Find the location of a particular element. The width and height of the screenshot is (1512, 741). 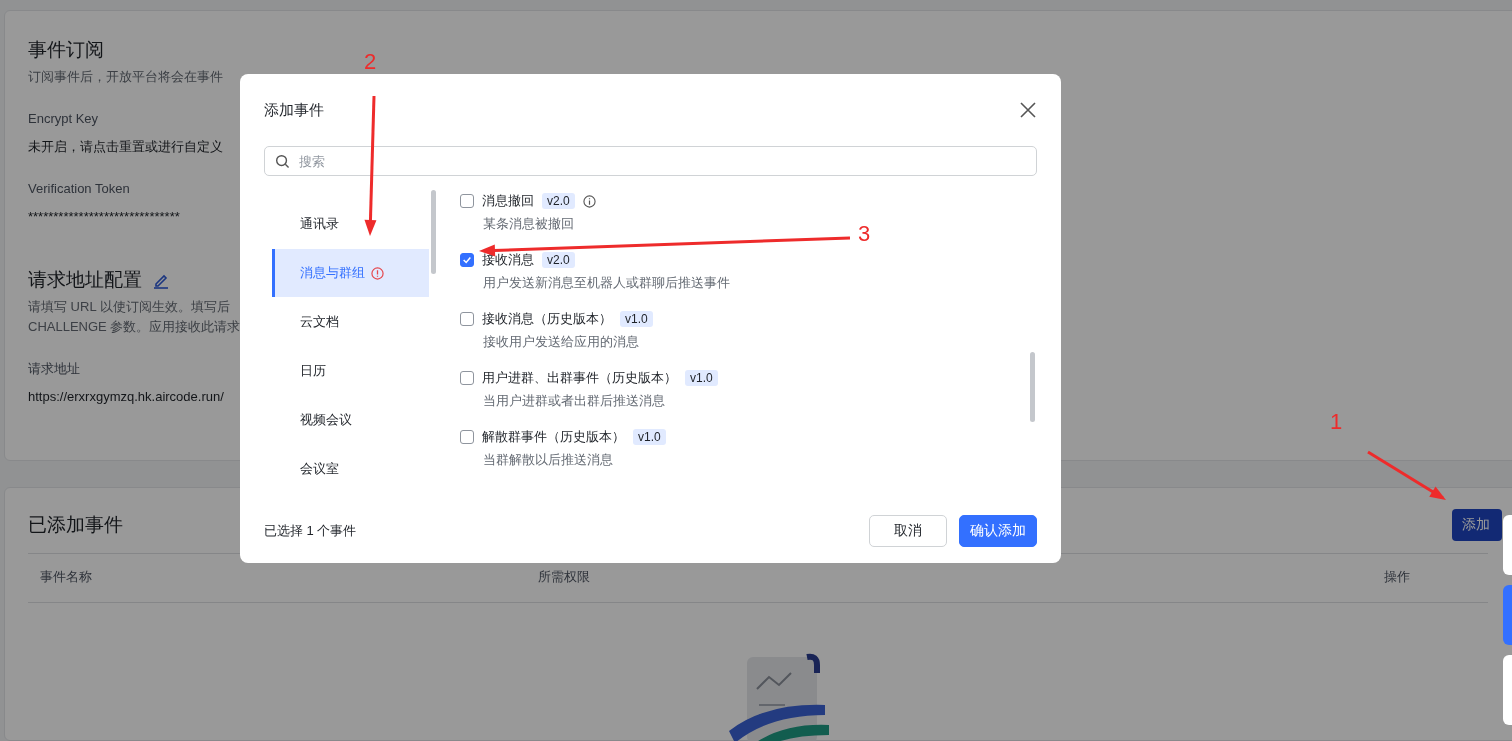

annotation-number: 2 is located at coordinates (370, 62).